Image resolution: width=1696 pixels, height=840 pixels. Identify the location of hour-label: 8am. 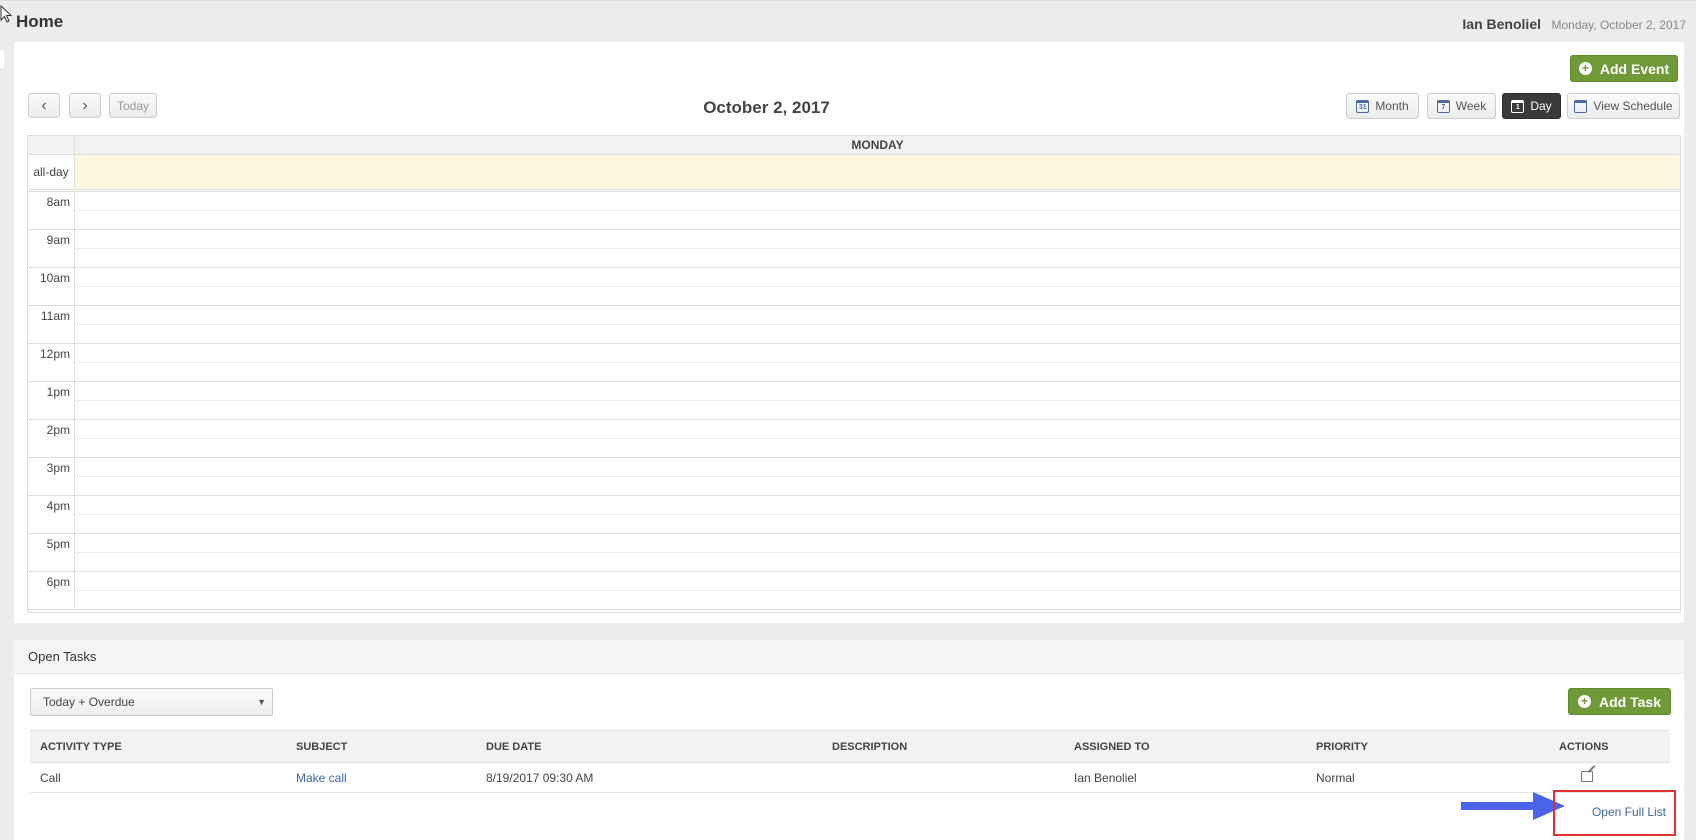
(51, 210).